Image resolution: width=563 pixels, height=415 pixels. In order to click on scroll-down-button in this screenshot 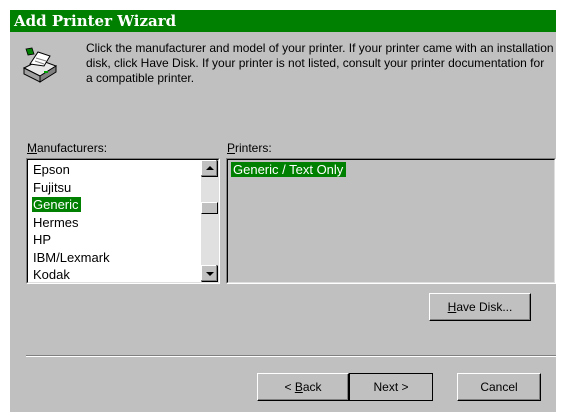, I will do `click(209, 273)`.